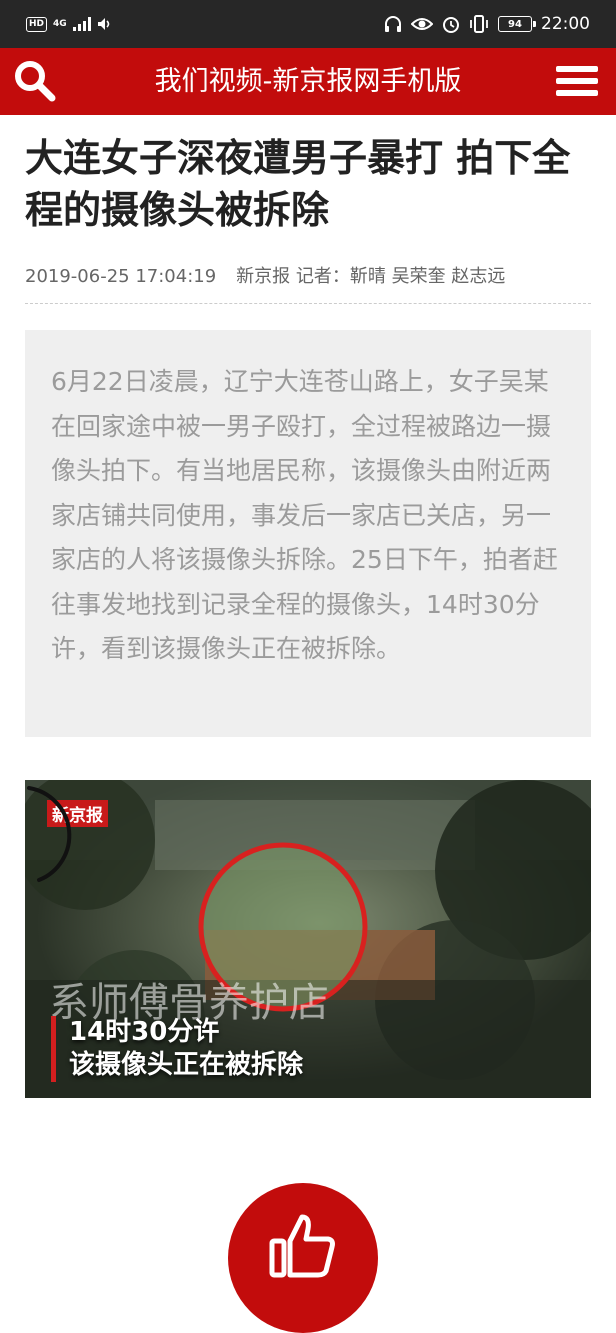 The height and width of the screenshot is (1333, 616). Describe the element at coordinates (69, 24) in the screenshot. I see `status-indicators: HD 4G` at that location.